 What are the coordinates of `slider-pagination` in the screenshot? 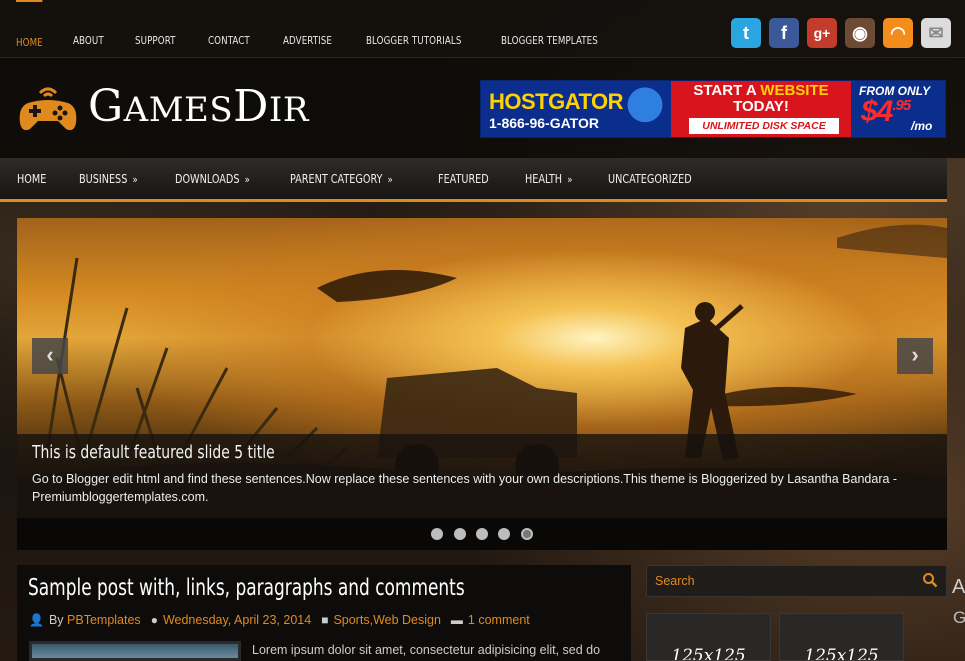 It's located at (482, 534).